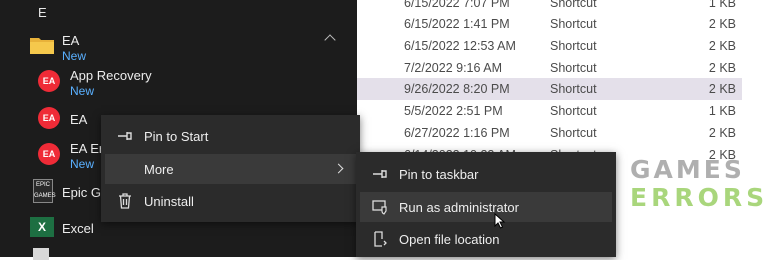 The image size is (768, 260). Describe the element at coordinates (486, 207) in the screenshot. I see `run-as-administrator-item: Run as administrator` at that location.